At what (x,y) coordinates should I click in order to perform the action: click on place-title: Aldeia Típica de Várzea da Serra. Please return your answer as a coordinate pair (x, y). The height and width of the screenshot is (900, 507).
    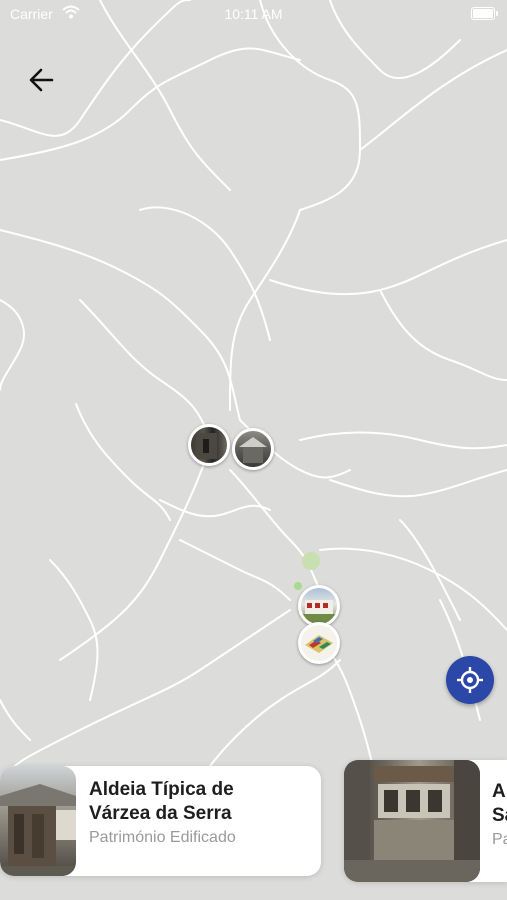
    Looking at the image, I should click on (161, 801).